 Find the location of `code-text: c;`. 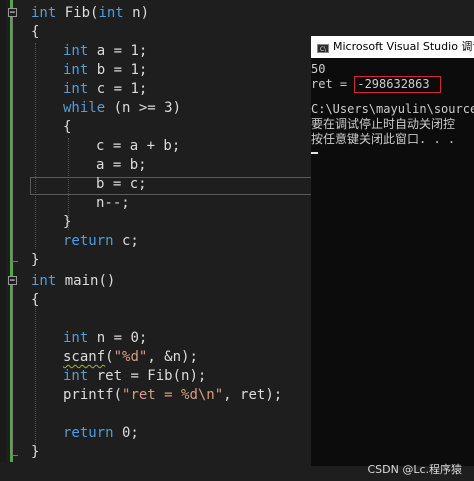

code-text: c; is located at coordinates (126, 241).